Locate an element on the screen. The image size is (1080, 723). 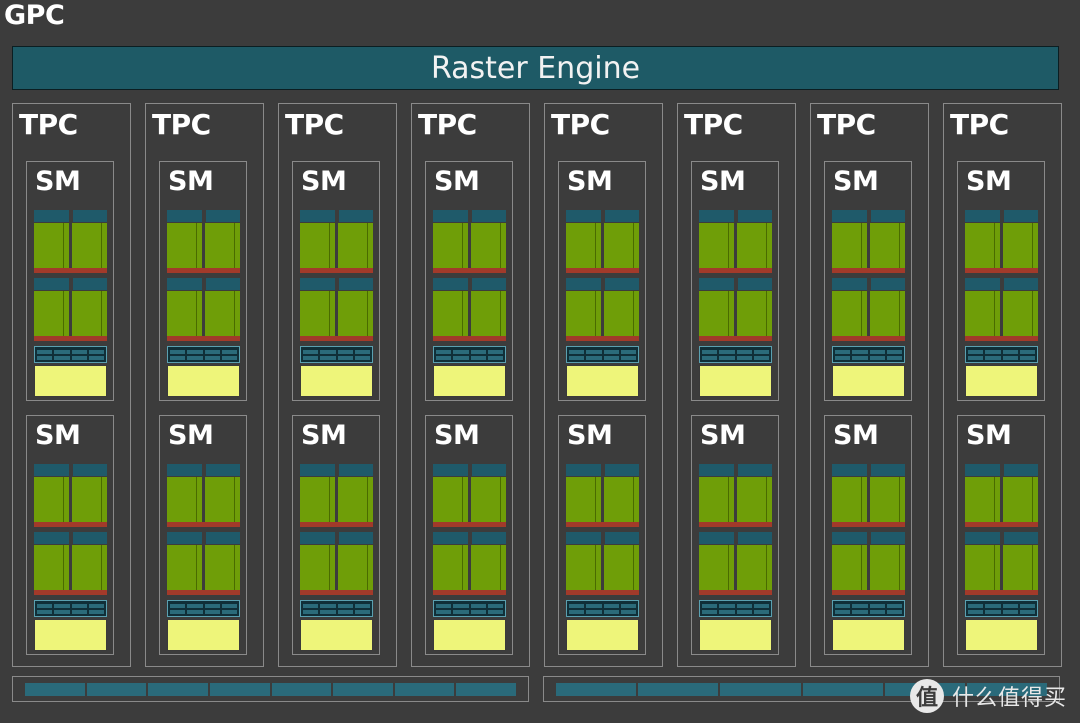
raster-engine-label: Raster Engine is located at coordinates (535, 68).